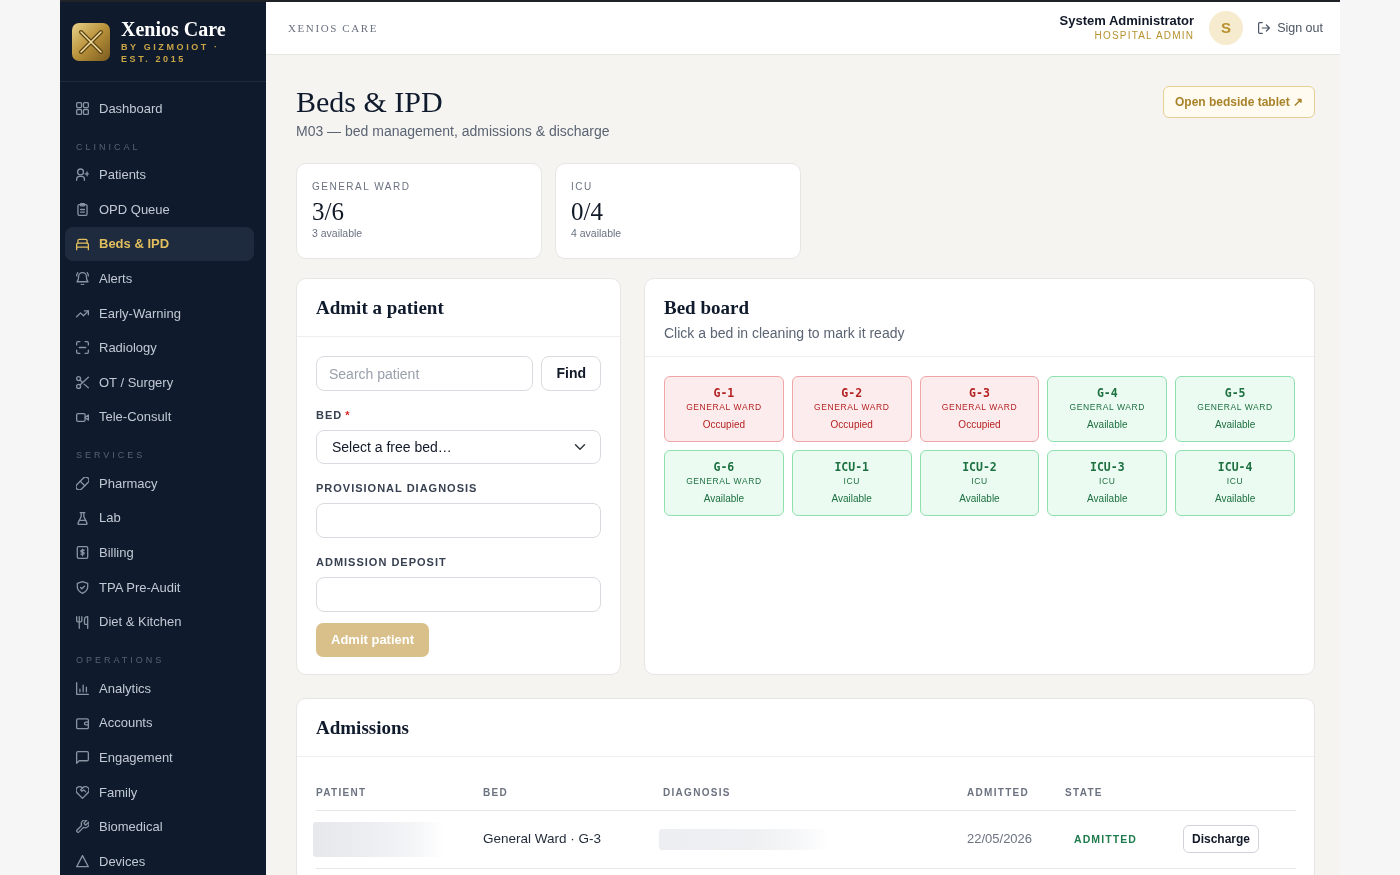 This screenshot has height=875, width=1400. What do you see at coordinates (724, 409) in the screenshot?
I see `bed-tile: G-1 GENERAL WARD Occupied` at bounding box center [724, 409].